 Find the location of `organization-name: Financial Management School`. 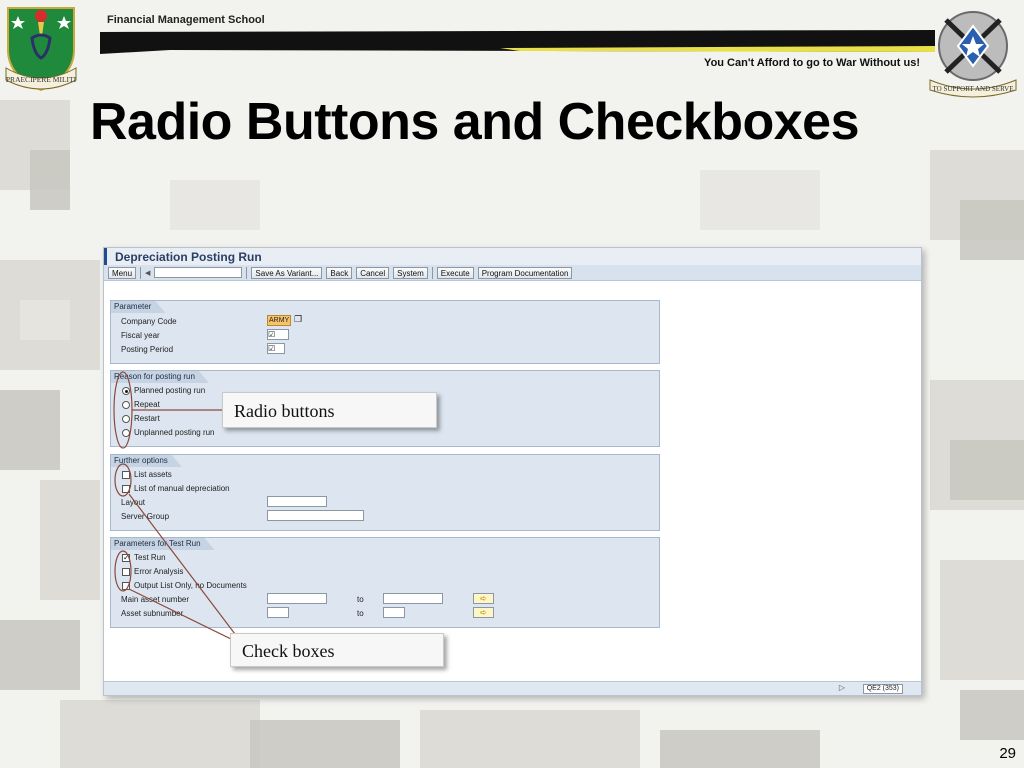

organization-name: Financial Management School is located at coordinates (186, 20).